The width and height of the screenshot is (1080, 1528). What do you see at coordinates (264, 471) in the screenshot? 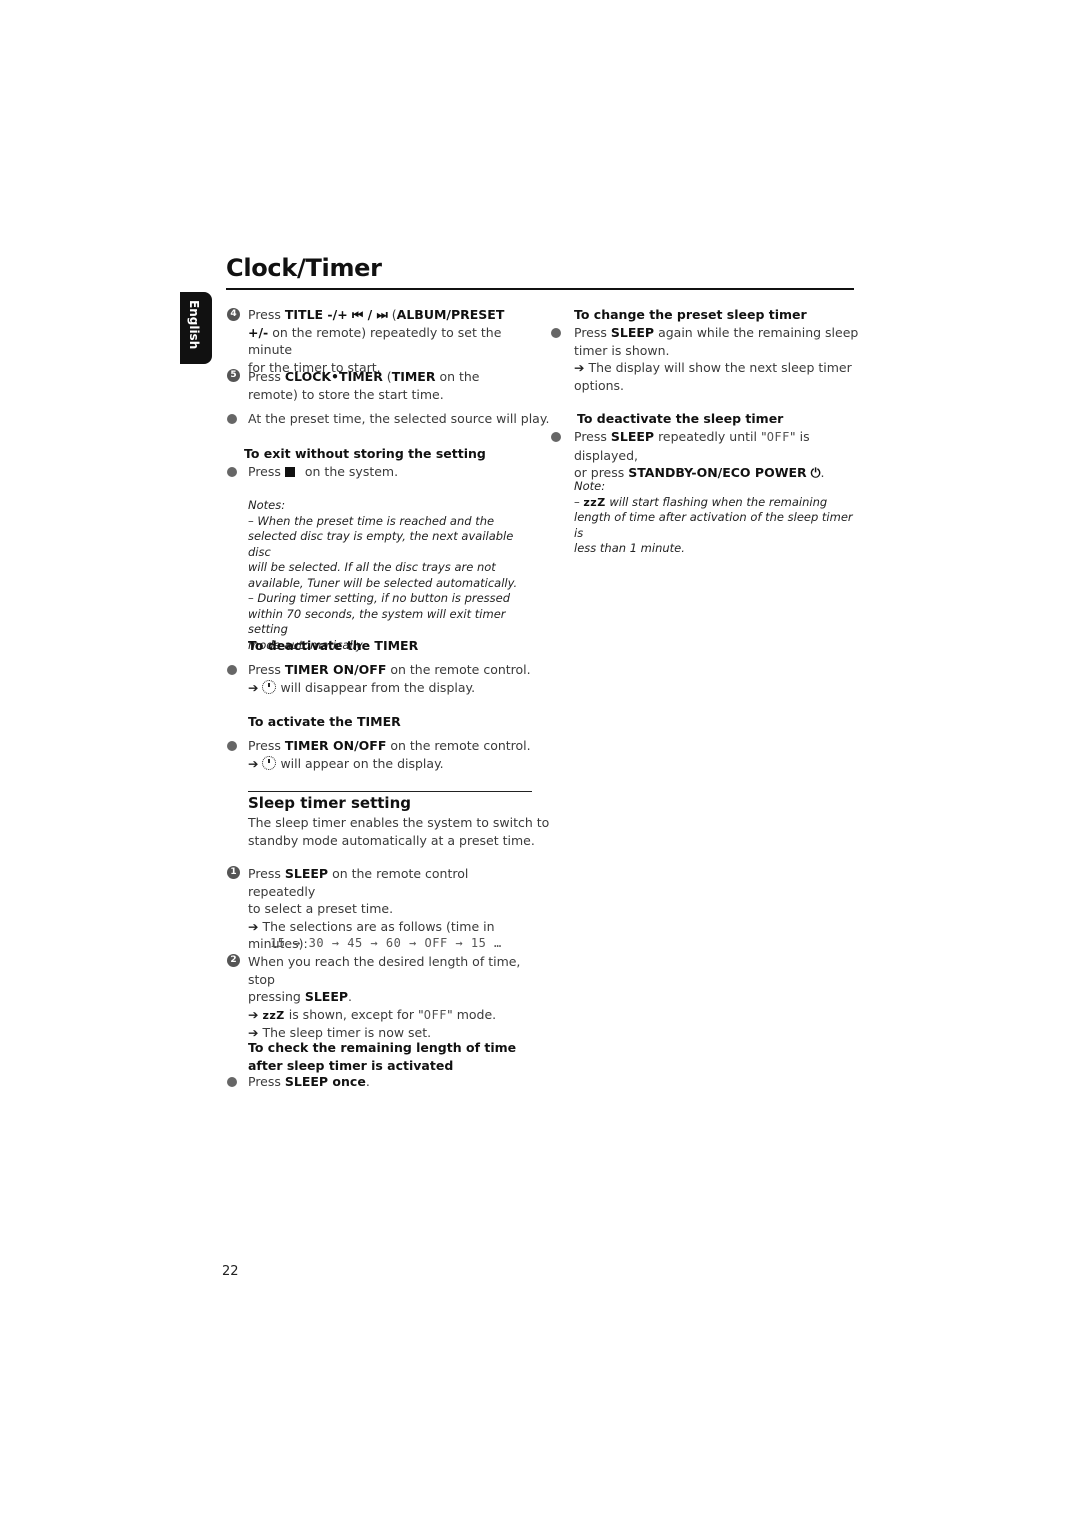
I see `exit-pre: Press` at bounding box center [264, 471].